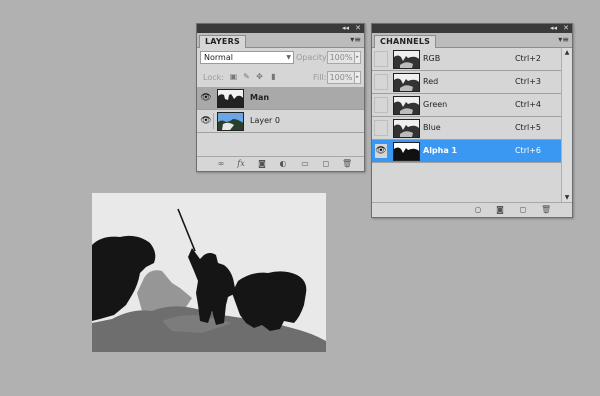 The height and width of the screenshot is (396, 600). What do you see at coordinates (466, 128) in the screenshot?
I see `channel-row-blue: Blue Ctrl+5` at bounding box center [466, 128].